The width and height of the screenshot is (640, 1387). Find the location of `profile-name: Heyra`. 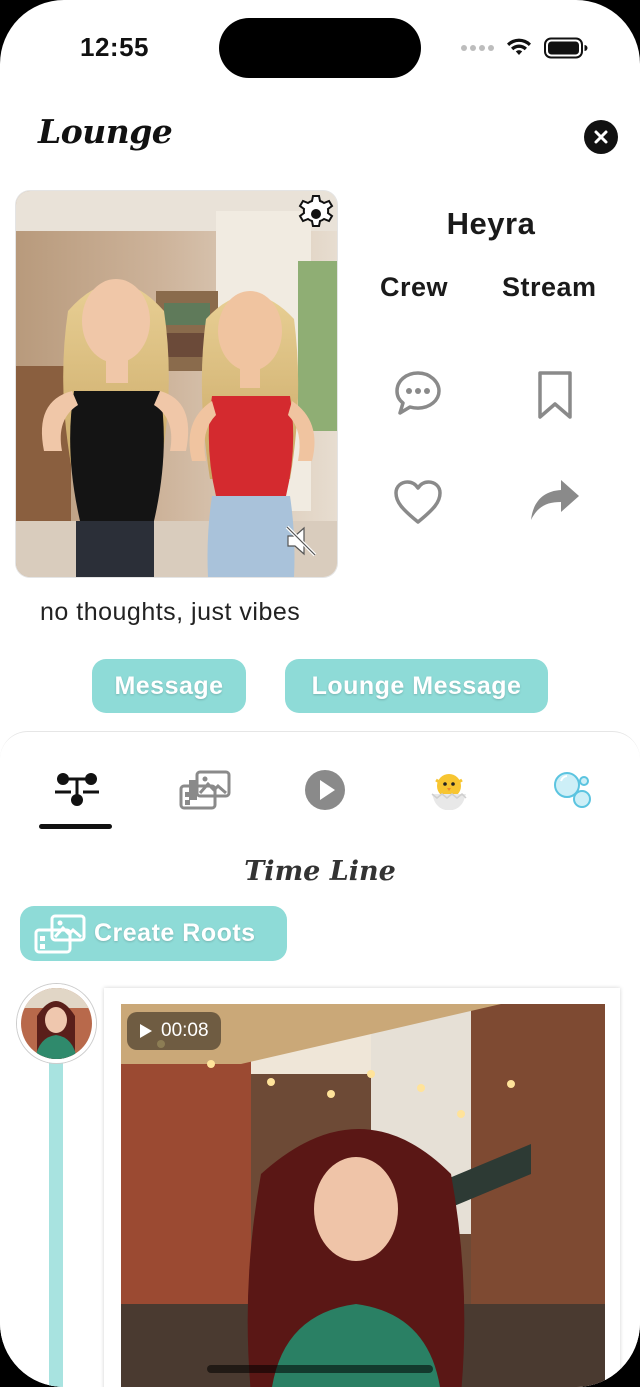

profile-name: Heyra is located at coordinates (491, 223).